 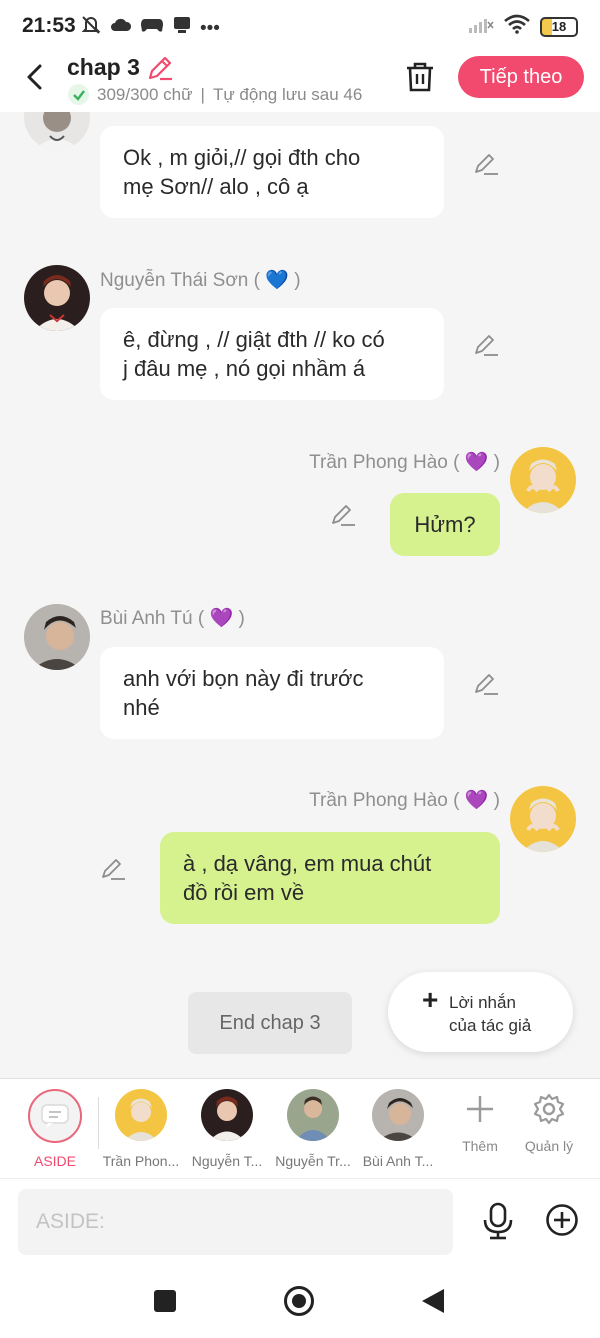 What do you see at coordinates (420, 77) in the screenshot?
I see `trash-icon` at bounding box center [420, 77].